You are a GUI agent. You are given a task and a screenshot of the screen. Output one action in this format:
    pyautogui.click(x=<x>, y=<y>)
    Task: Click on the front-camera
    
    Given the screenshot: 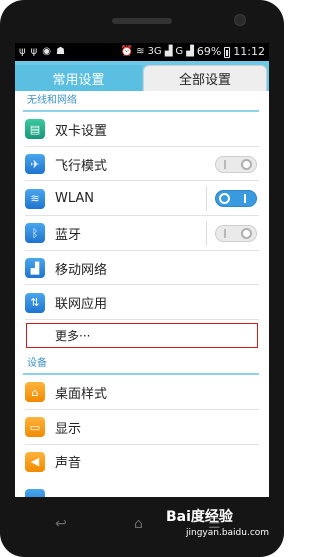 What is the action you would take?
    pyautogui.click(x=240, y=20)
    